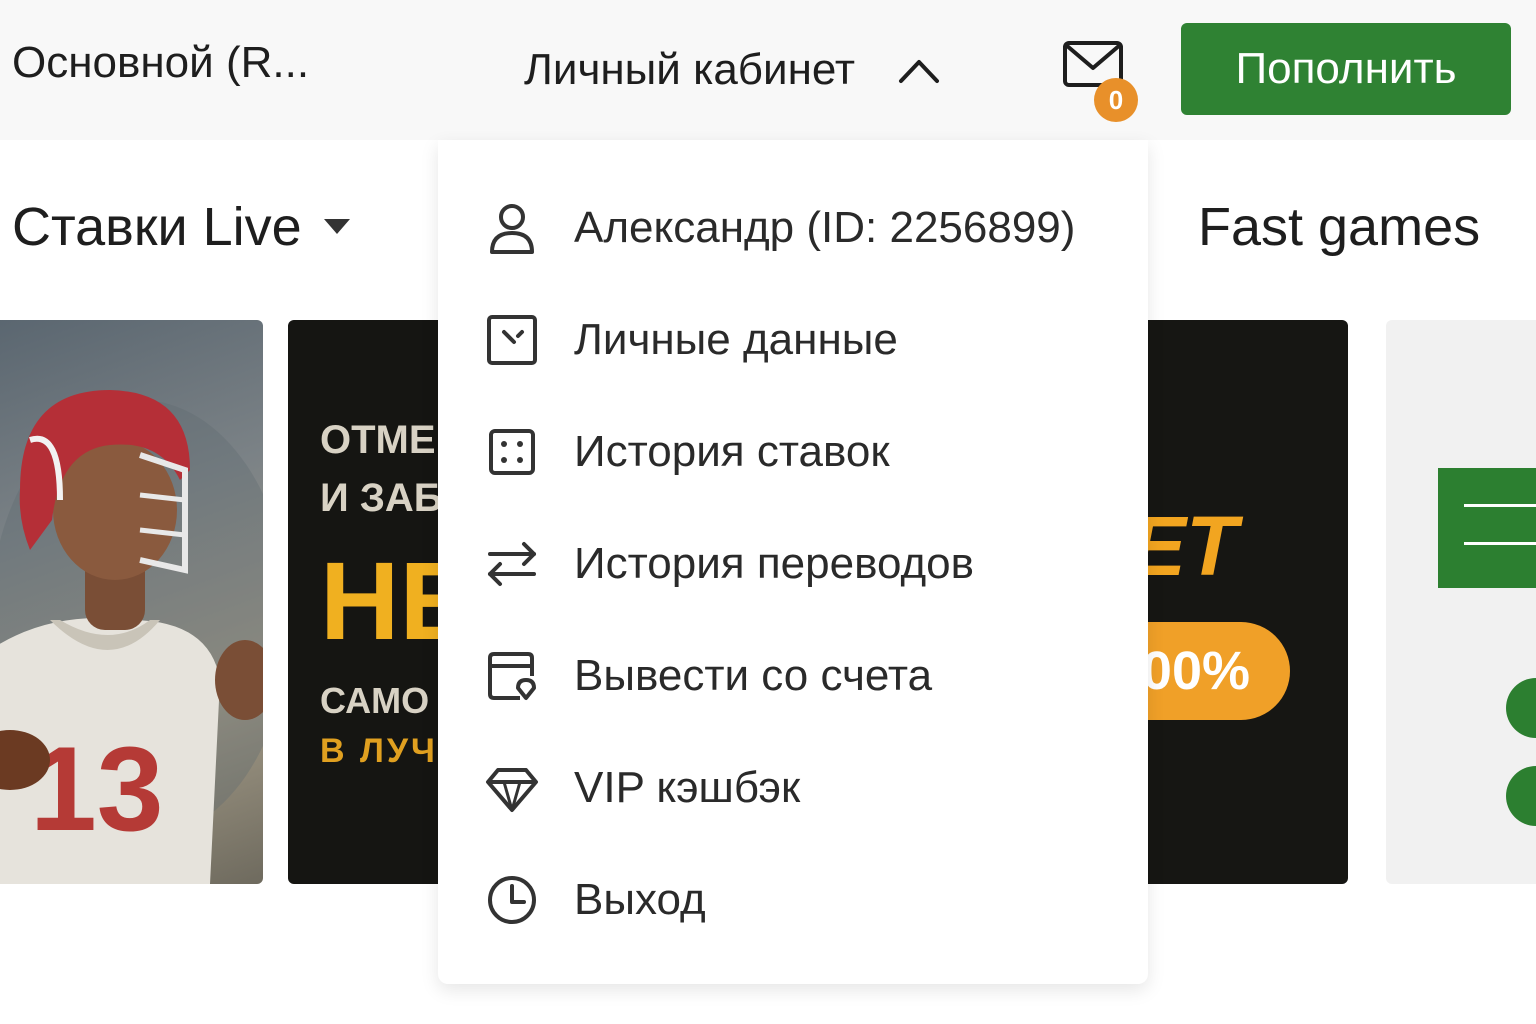 Image resolution: width=1536 pixels, height=1024 pixels. I want to click on messages-button: 0, so click(1102, 81).